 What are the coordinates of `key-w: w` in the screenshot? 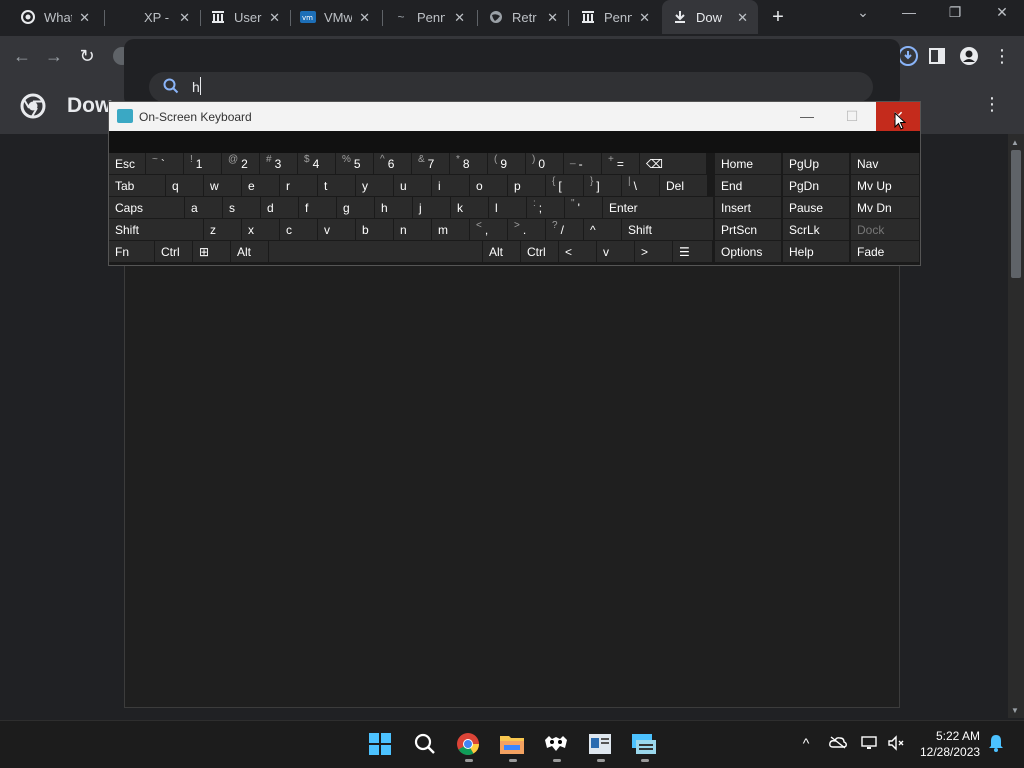 It's located at (222, 185).